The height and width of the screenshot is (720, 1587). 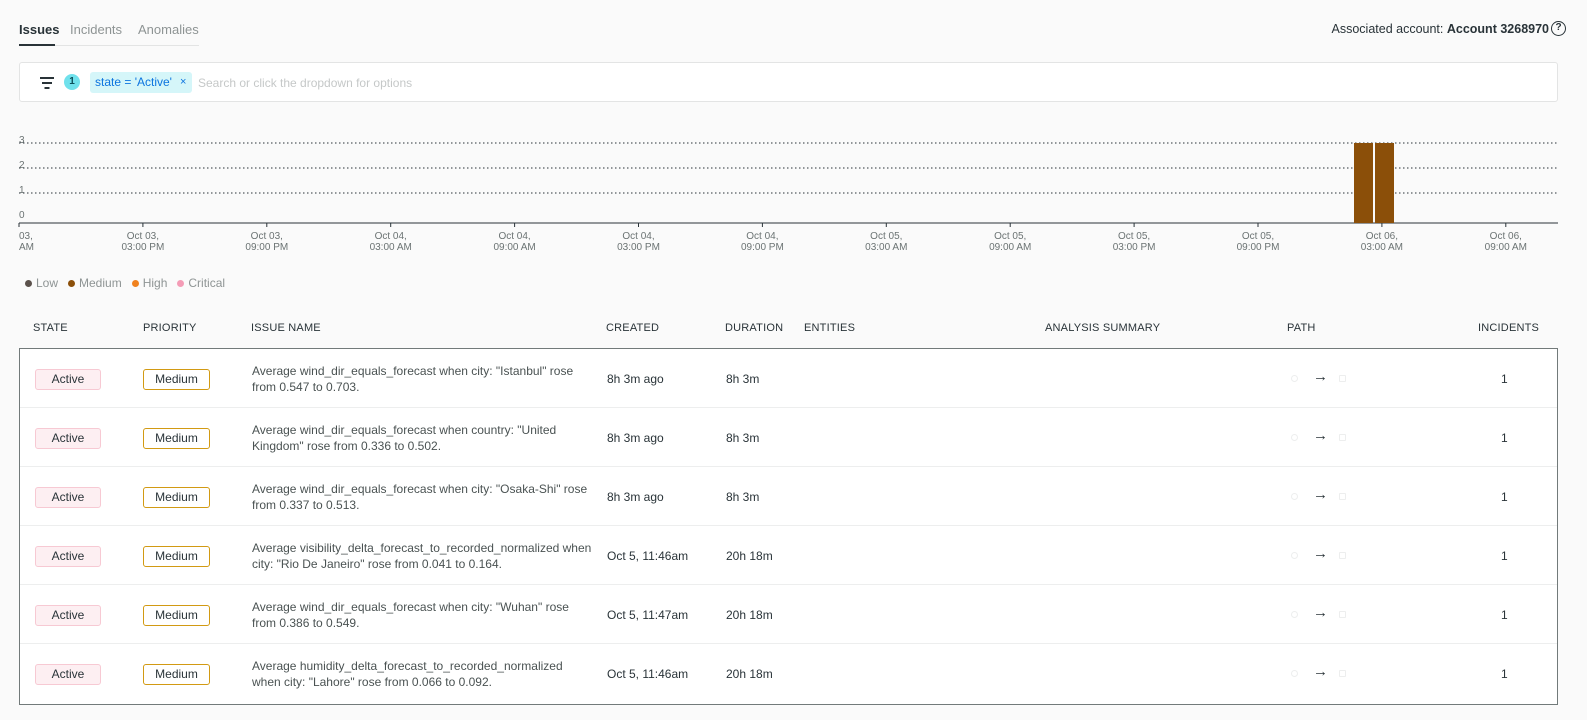 I want to click on legend-item-critical: Critical, so click(x=201, y=283).